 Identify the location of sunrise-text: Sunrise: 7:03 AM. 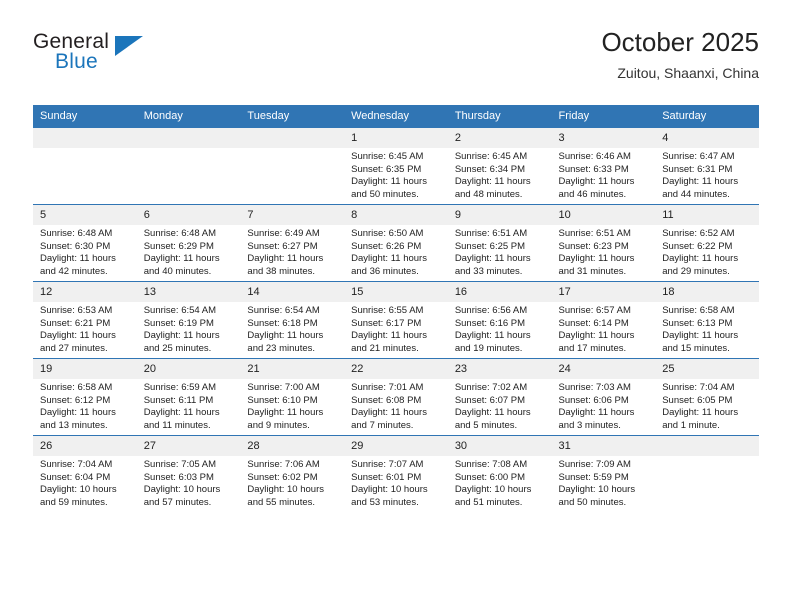
(594, 387).